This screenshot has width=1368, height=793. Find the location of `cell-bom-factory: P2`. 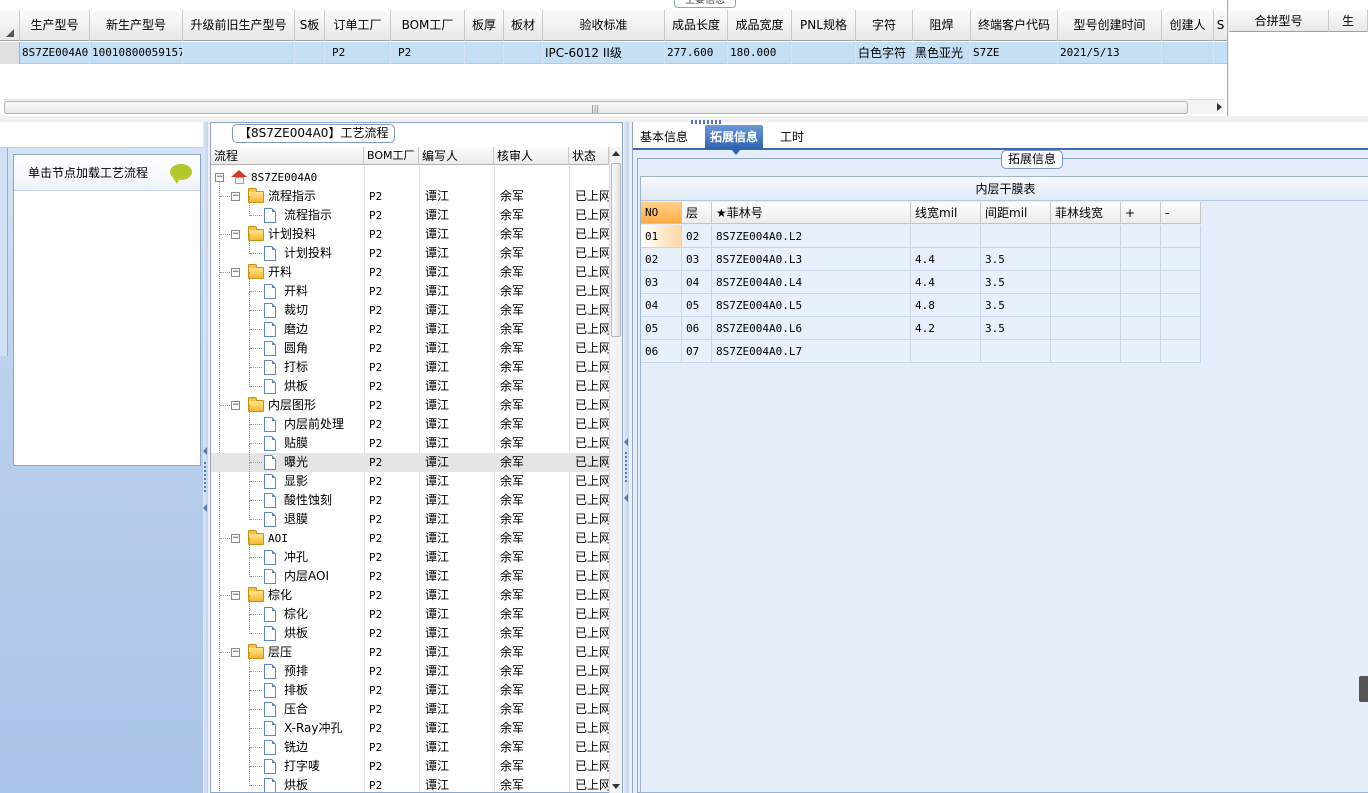

cell-bom-factory: P2 is located at coordinates (428, 53).